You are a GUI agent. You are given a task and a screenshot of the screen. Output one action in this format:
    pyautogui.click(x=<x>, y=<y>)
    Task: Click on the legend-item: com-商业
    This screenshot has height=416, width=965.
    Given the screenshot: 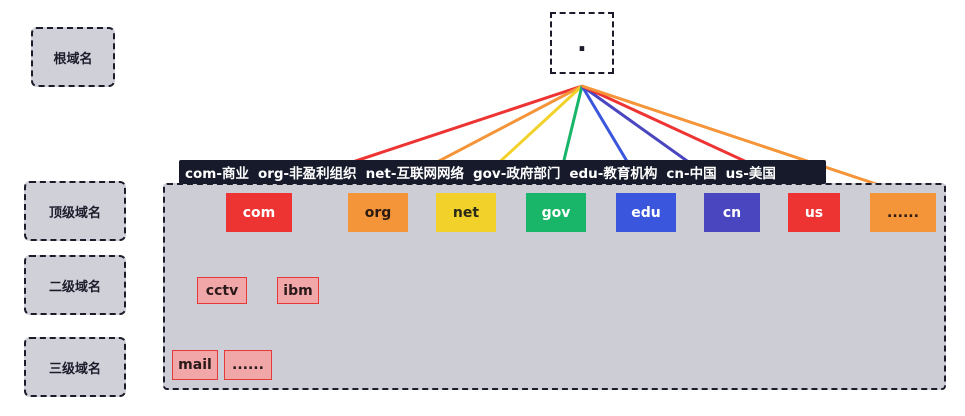 What is the action you would take?
    pyautogui.click(x=217, y=174)
    